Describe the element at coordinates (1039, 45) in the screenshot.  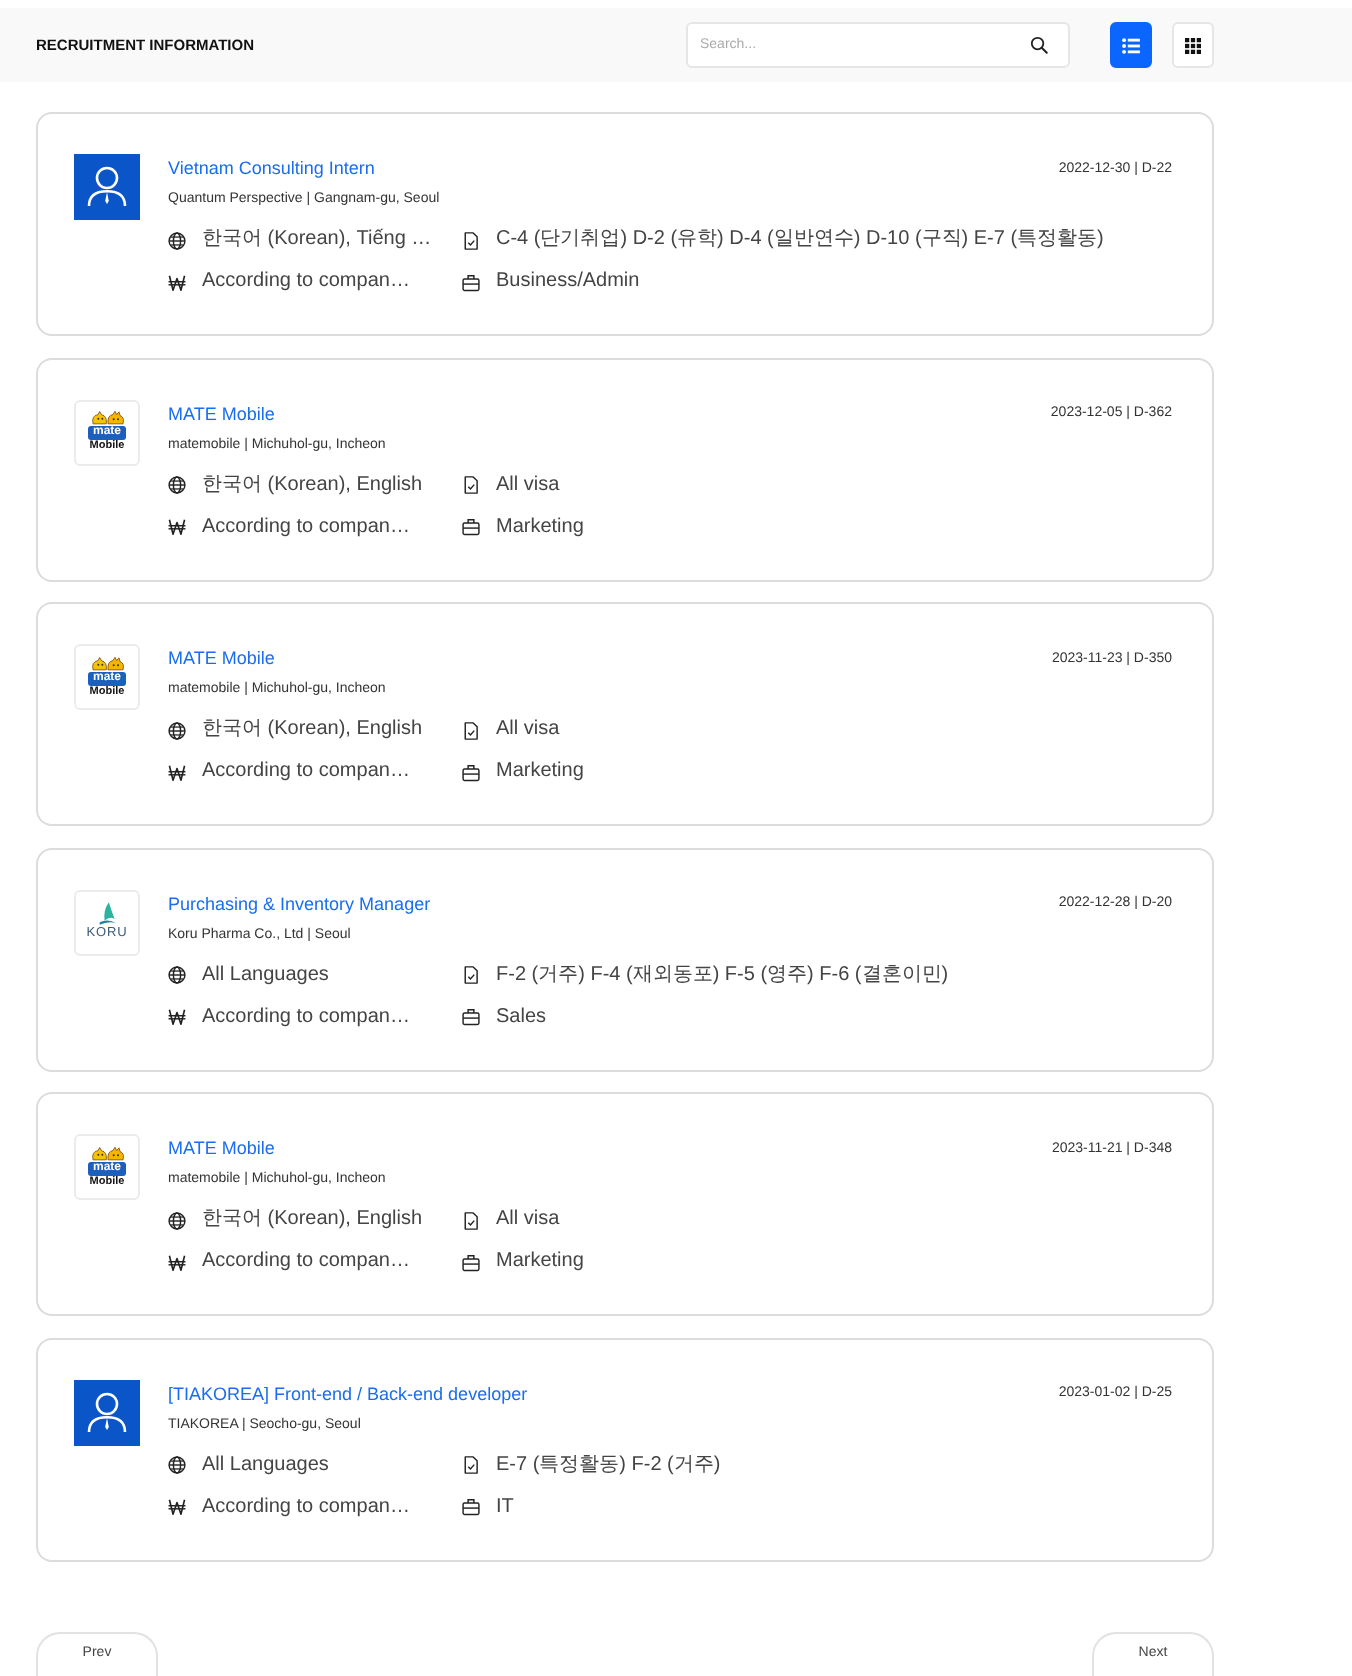
I see `search-icon` at that location.